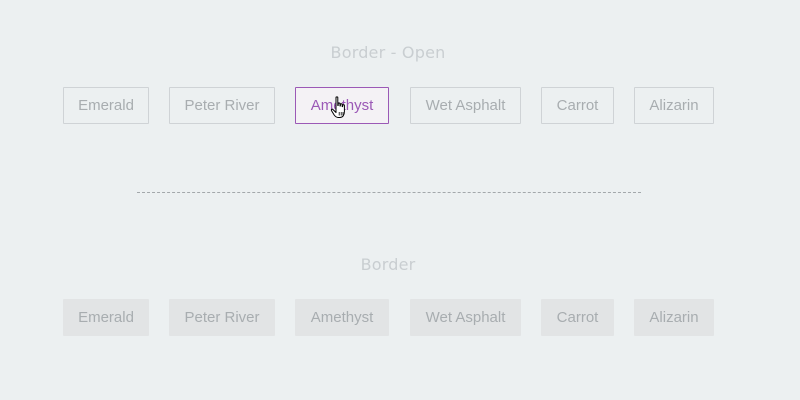 This screenshot has height=400, width=800. What do you see at coordinates (465, 105) in the screenshot?
I see `wet-asphalt-open-button: Wet Asphalt` at bounding box center [465, 105].